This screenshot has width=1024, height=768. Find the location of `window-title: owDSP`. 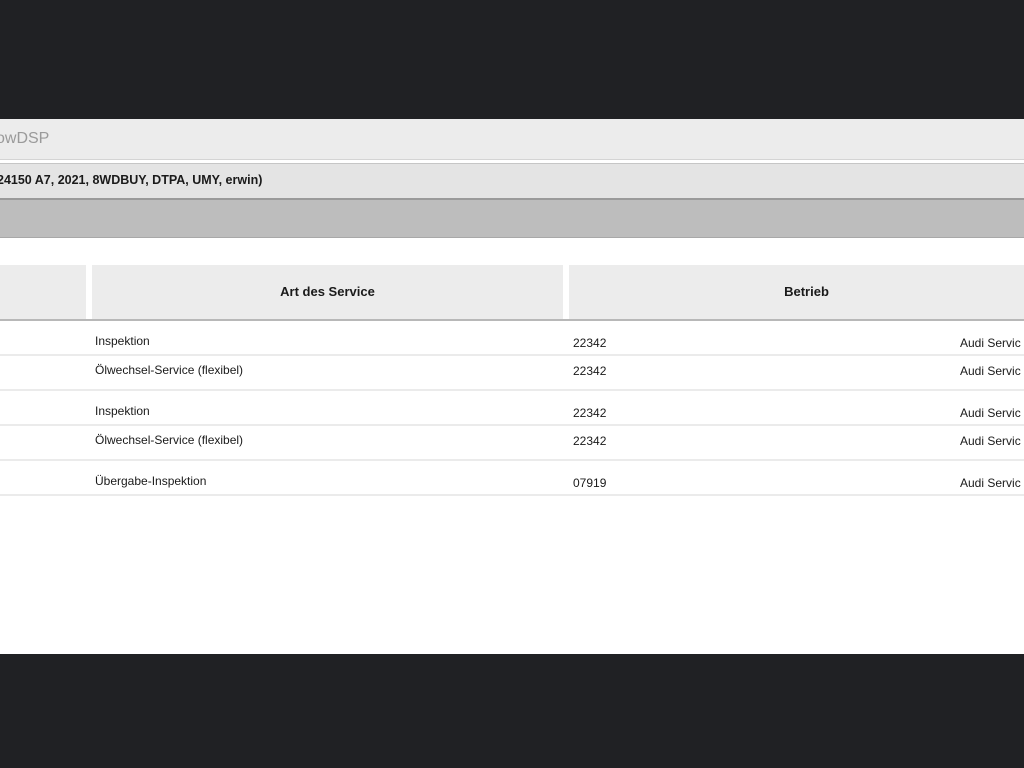

window-title: owDSP is located at coordinates (25, 138).